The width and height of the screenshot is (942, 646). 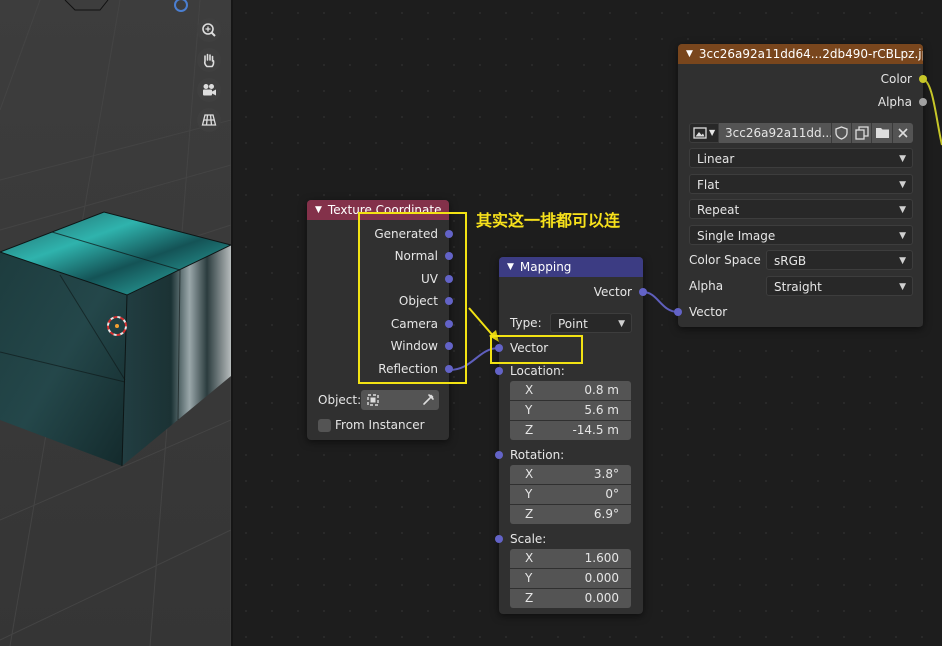 I want to click on type-value: Point, so click(x=573, y=324).